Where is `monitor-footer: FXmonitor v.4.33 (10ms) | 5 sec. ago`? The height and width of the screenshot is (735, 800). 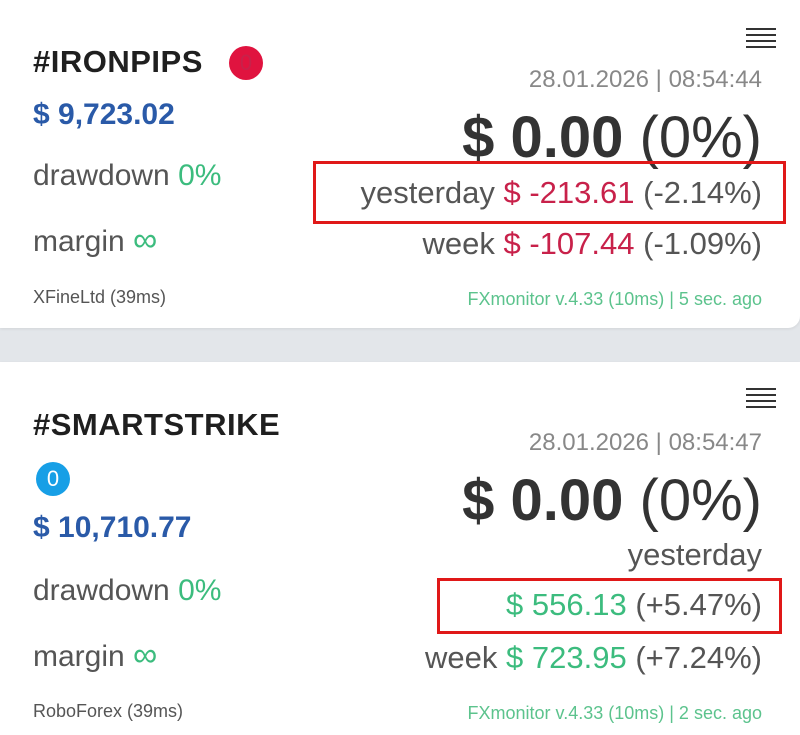 monitor-footer: FXmonitor v.4.33 (10ms) | 5 sec. ago is located at coordinates (614, 299).